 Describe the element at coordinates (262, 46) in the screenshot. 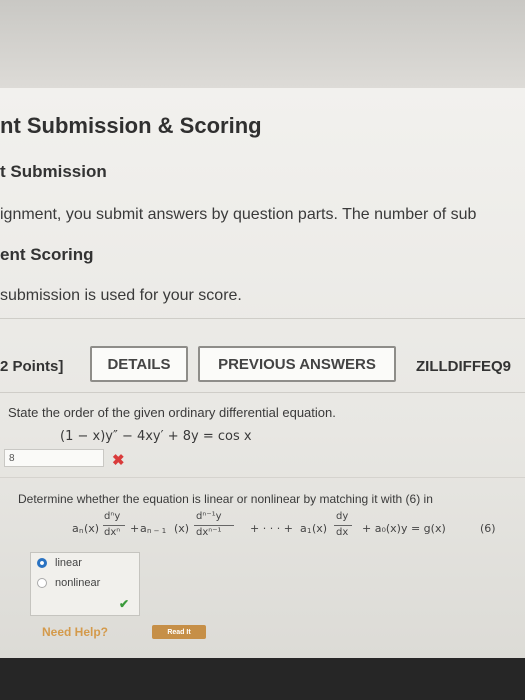

I see `background-top` at that location.